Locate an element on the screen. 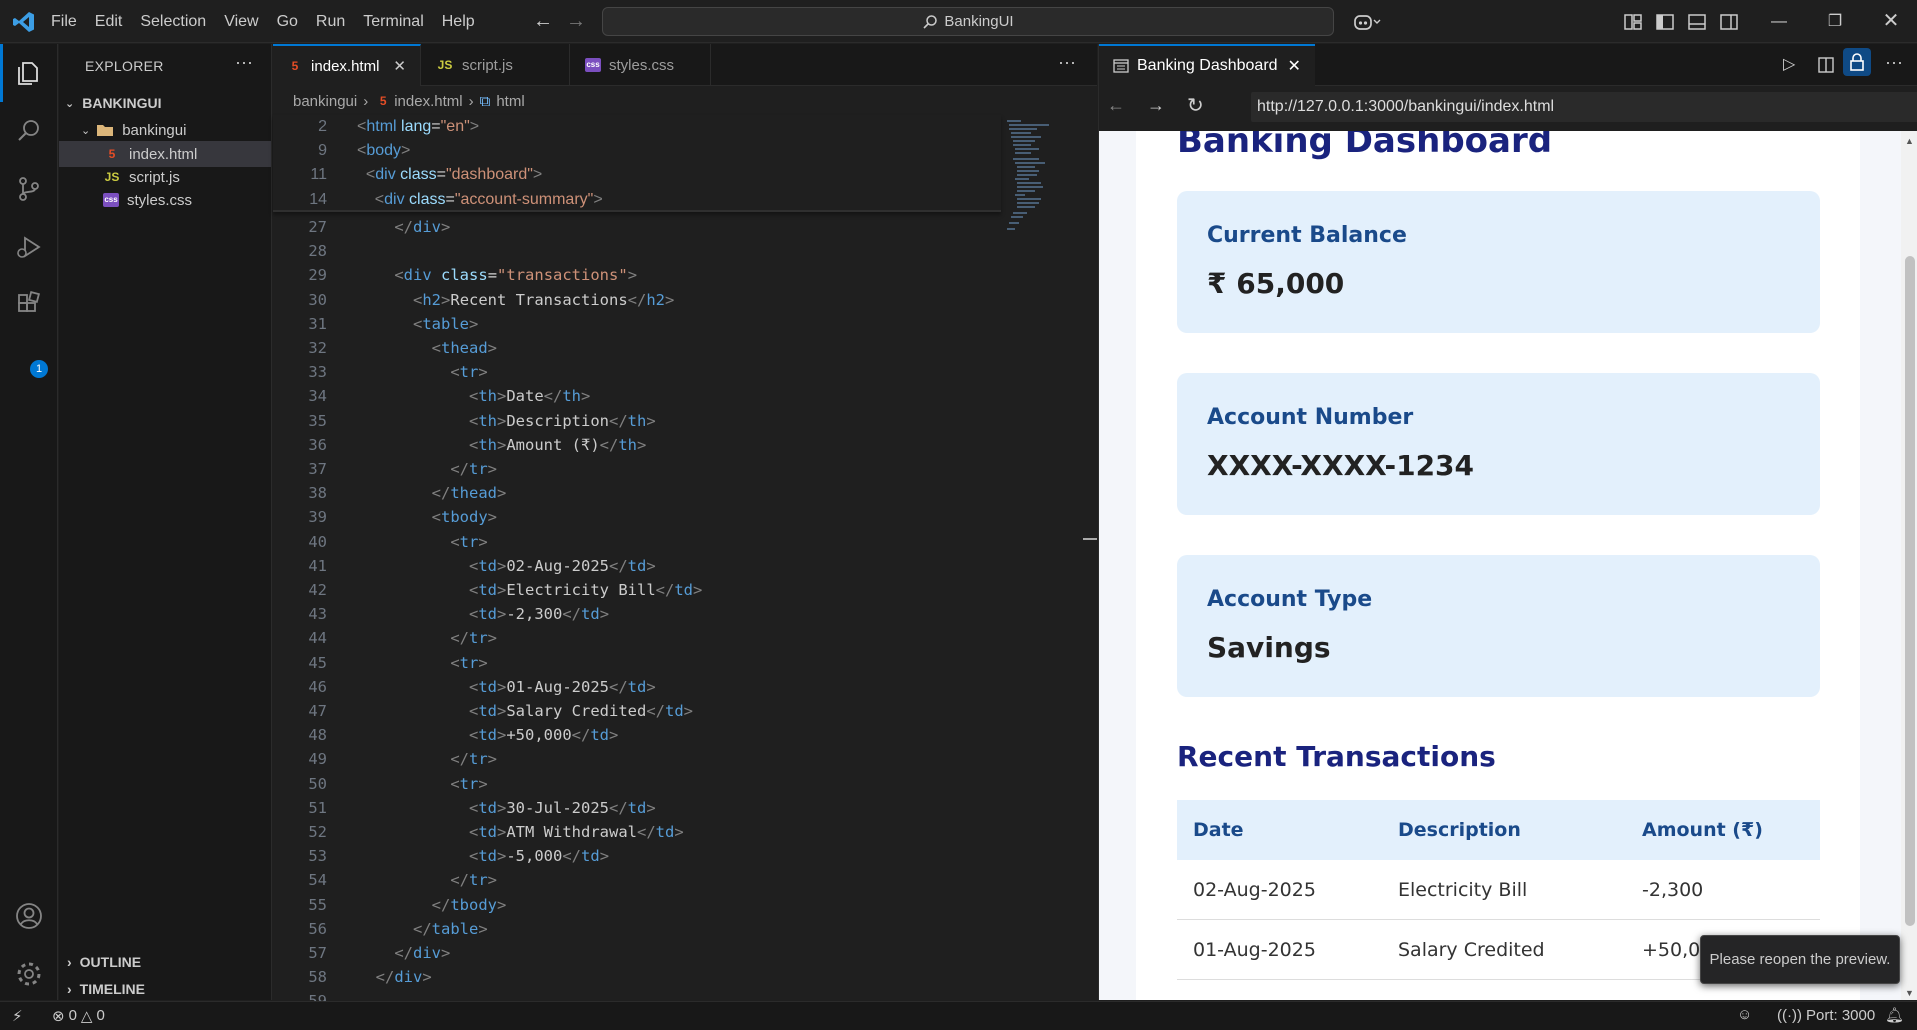 The image size is (1917, 1030). reopen-preview-toast: Please reopen the preview. is located at coordinates (1800, 959).